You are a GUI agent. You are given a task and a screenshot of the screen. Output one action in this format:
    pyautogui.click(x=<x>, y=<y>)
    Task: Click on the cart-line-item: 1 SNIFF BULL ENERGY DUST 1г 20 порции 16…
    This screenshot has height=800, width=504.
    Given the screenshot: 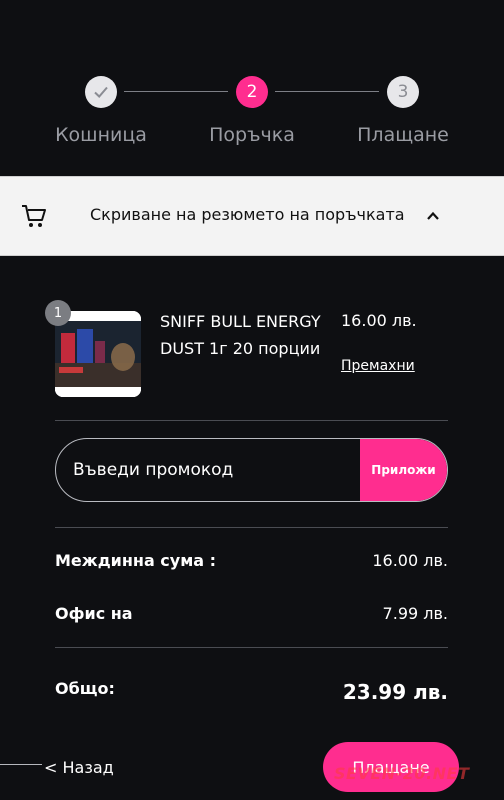 What is the action you would take?
    pyautogui.click(x=252, y=355)
    